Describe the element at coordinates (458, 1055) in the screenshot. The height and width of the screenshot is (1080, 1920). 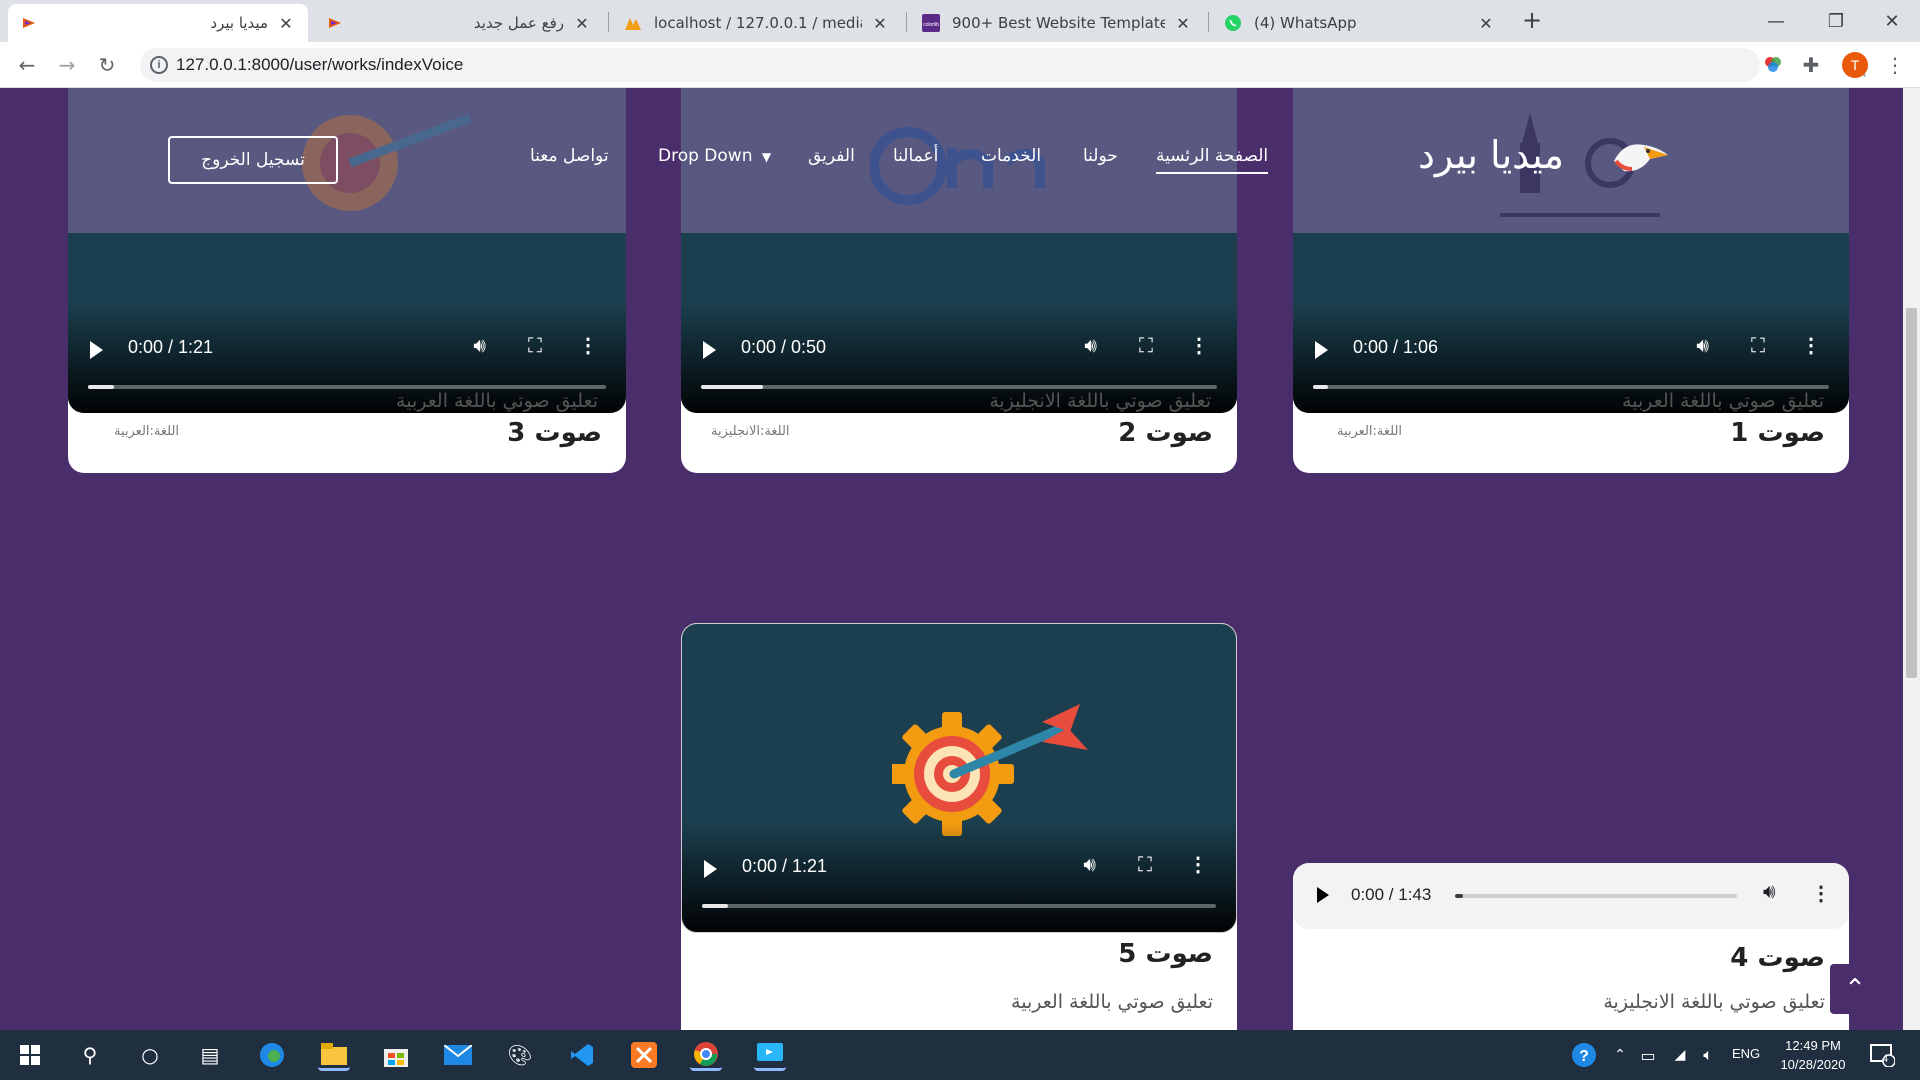
I see `mail-icon` at that location.